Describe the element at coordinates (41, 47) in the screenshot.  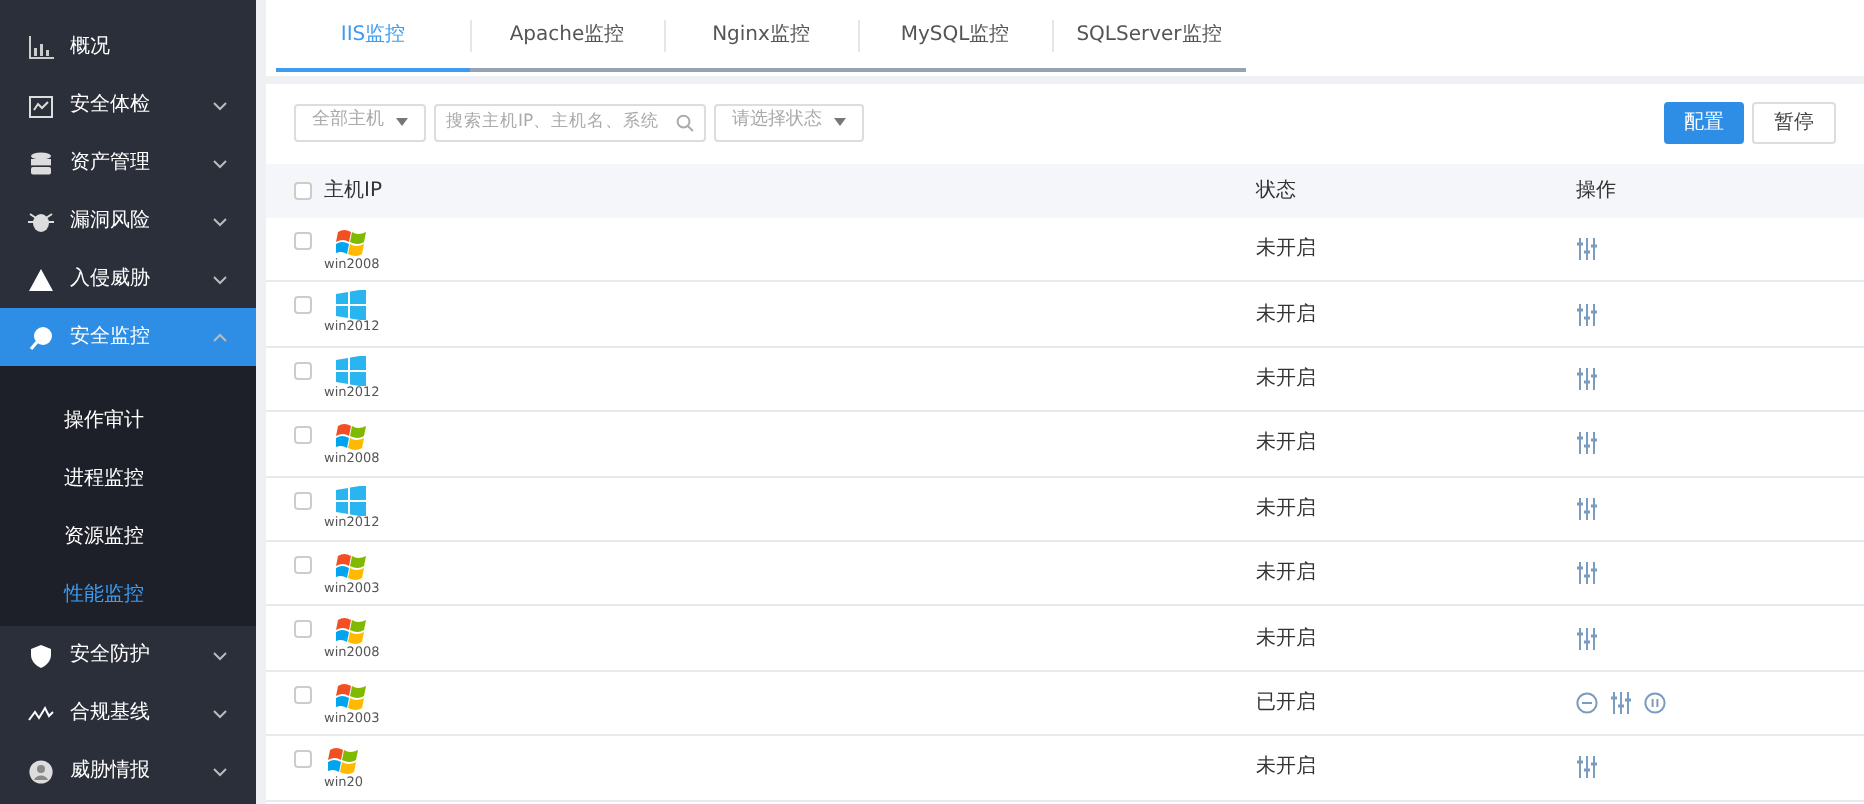
I see `bar-chart-icon` at that location.